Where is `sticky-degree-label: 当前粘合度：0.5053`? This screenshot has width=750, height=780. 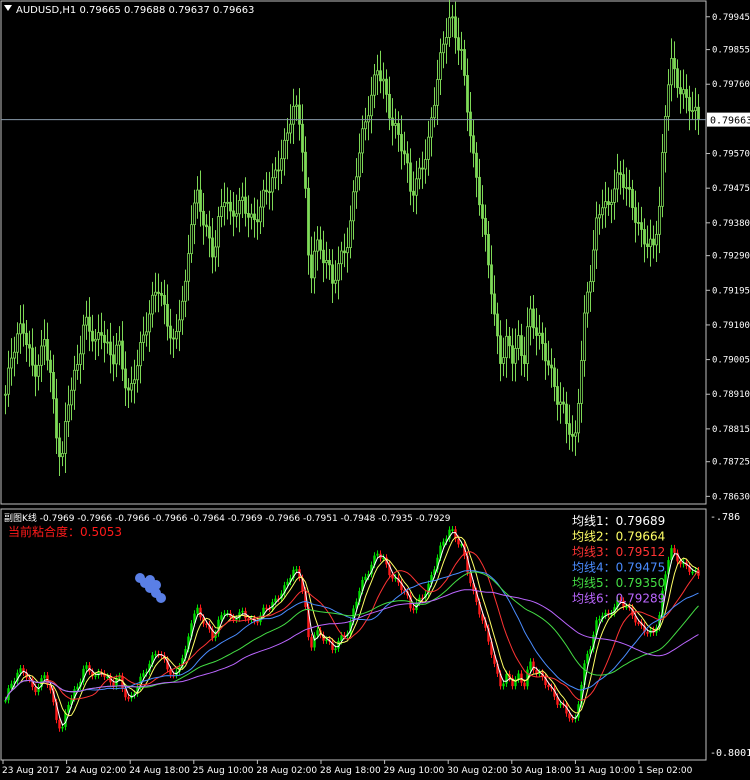 sticky-degree-label: 当前粘合度：0.5053 is located at coordinates (65, 531).